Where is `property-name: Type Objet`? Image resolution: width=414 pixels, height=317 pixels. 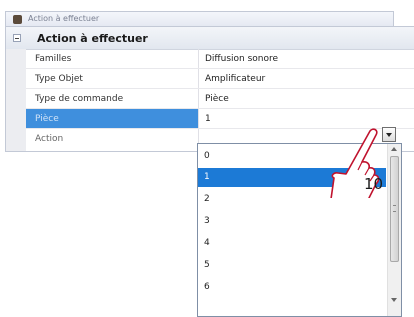 property-name: Type Objet is located at coordinates (112, 78).